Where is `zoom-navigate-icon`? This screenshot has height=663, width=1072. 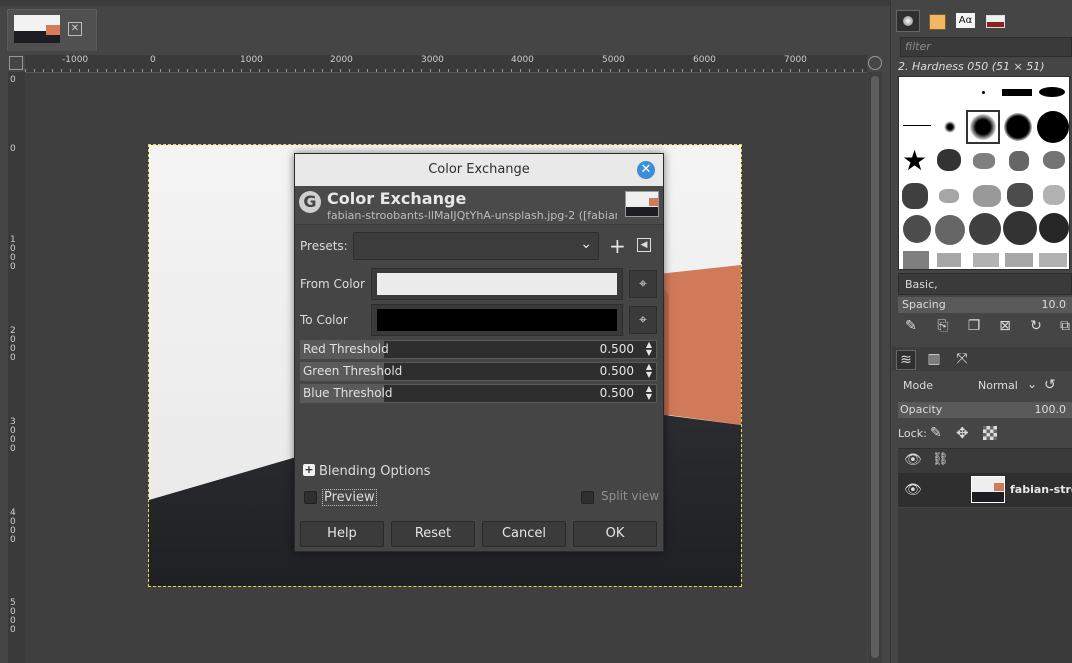 zoom-navigate-icon is located at coordinates (875, 63).